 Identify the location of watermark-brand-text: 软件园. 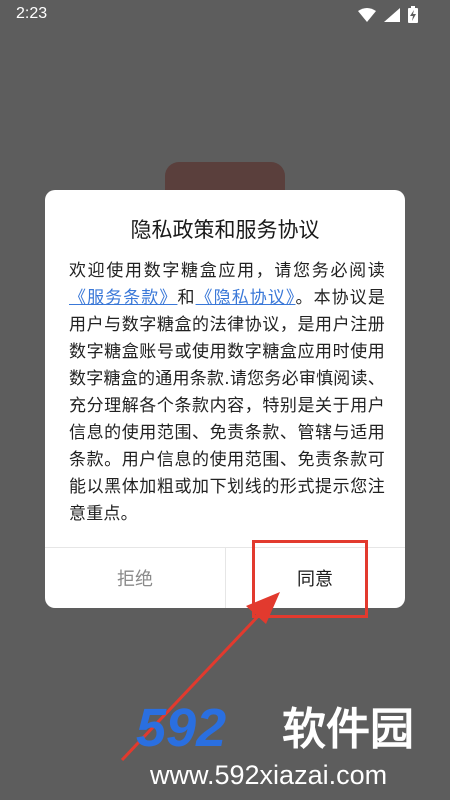
(348, 729).